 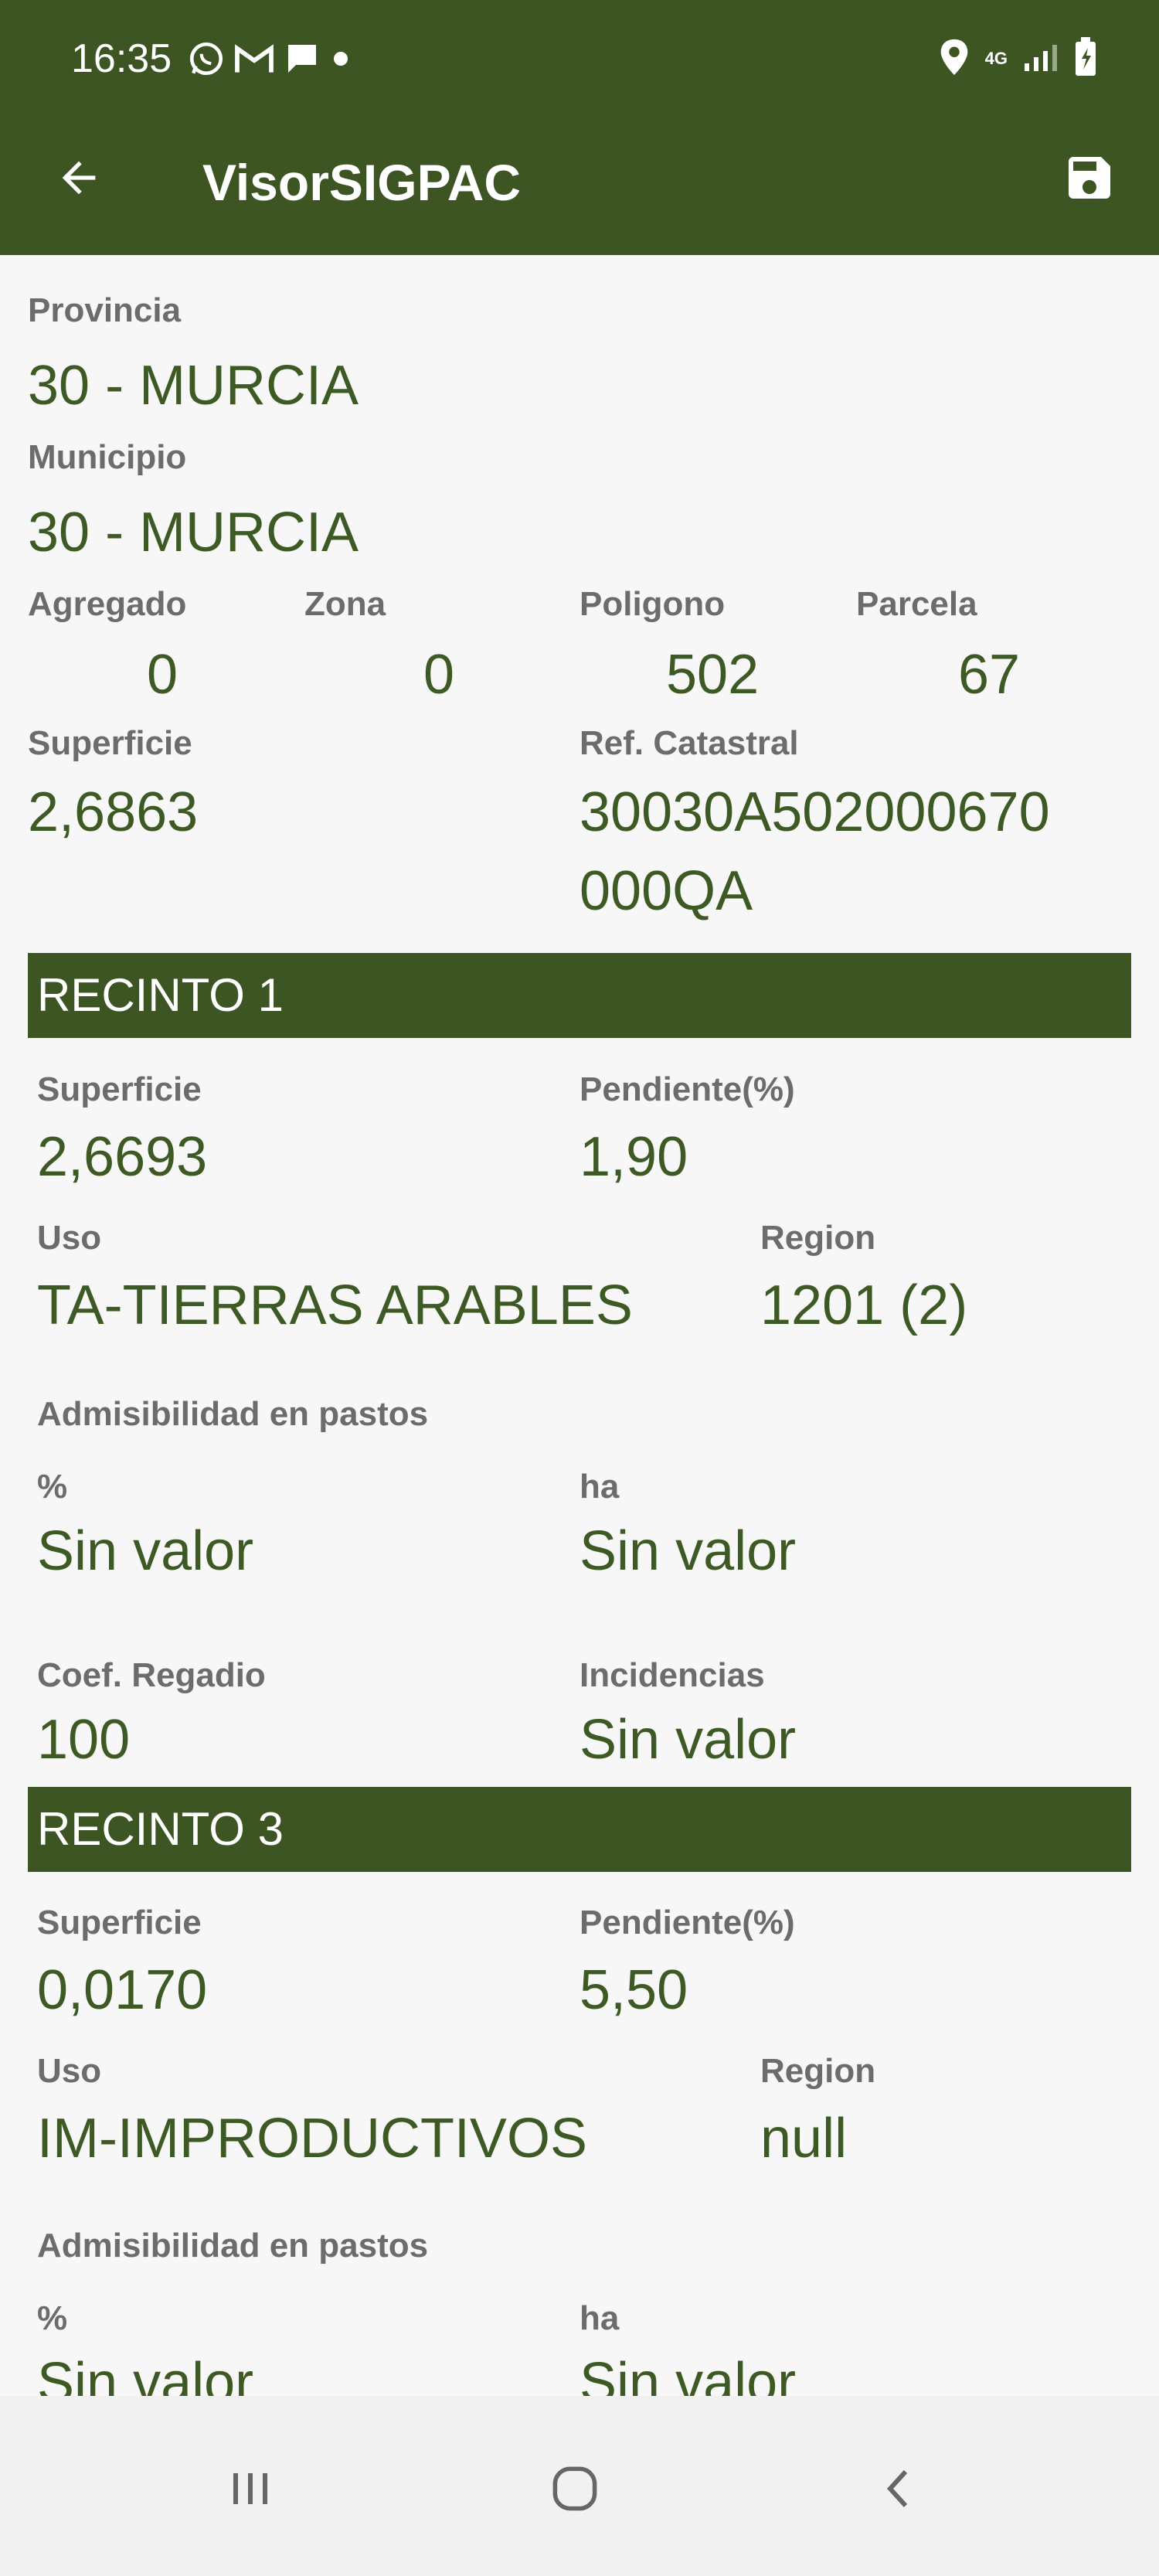 What do you see at coordinates (69, 2071) in the screenshot?
I see `recinto-3-uso-label: Uso` at bounding box center [69, 2071].